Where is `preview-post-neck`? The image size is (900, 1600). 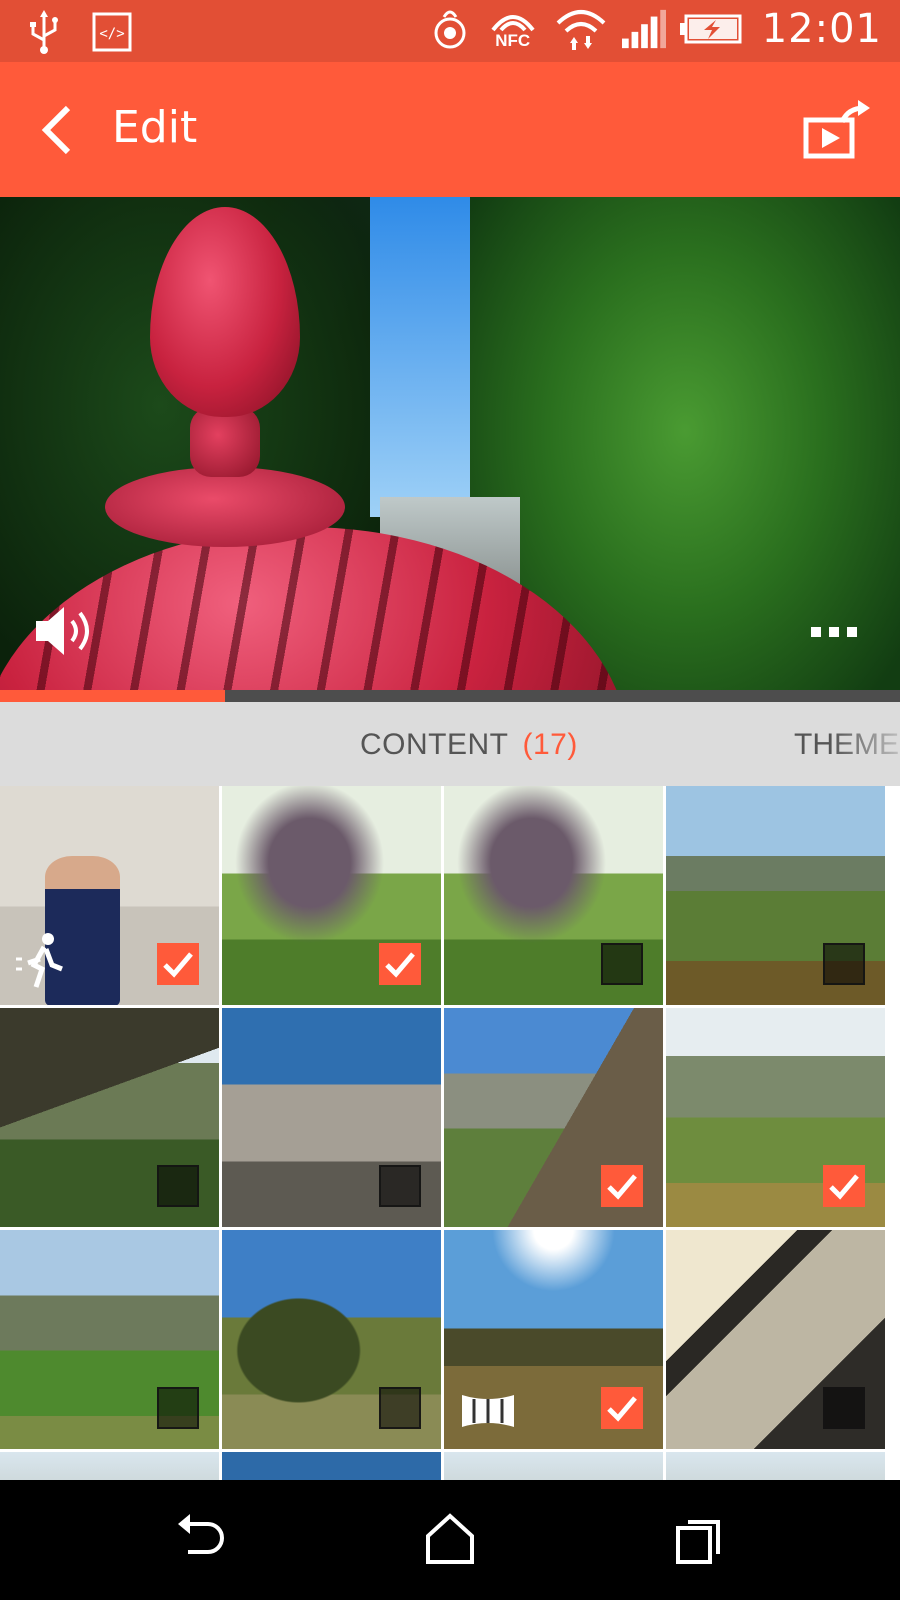 preview-post-neck is located at coordinates (225, 442).